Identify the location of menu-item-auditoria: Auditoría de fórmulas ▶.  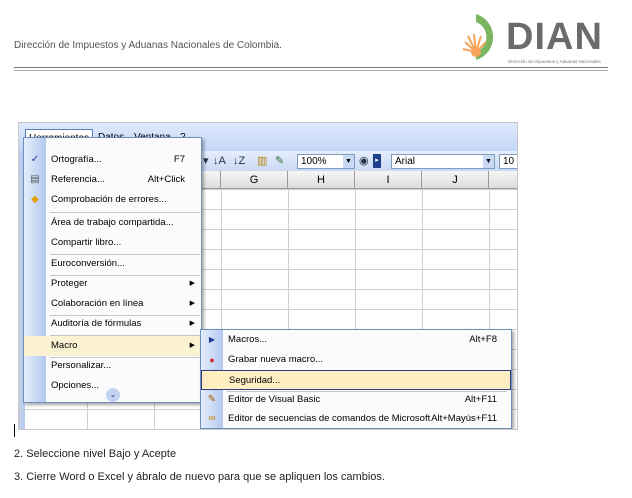
(112, 324).